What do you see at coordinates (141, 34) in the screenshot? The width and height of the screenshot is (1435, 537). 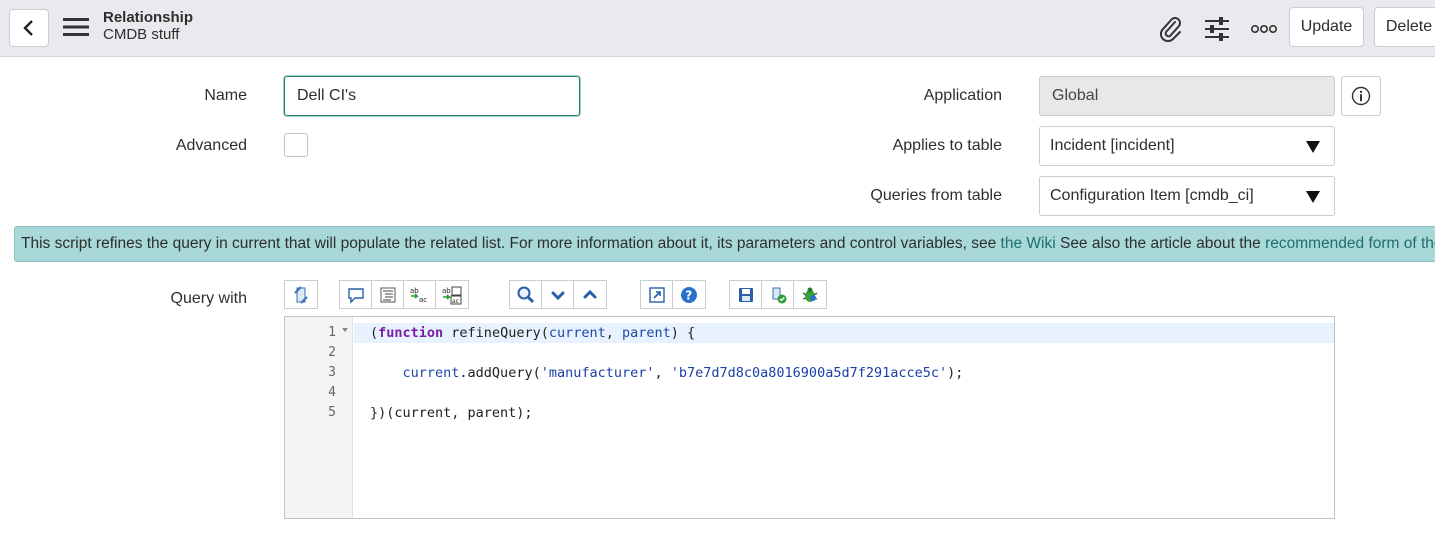 I see `record-display-value: CMDB stuff` at bounding box center [141, 34].